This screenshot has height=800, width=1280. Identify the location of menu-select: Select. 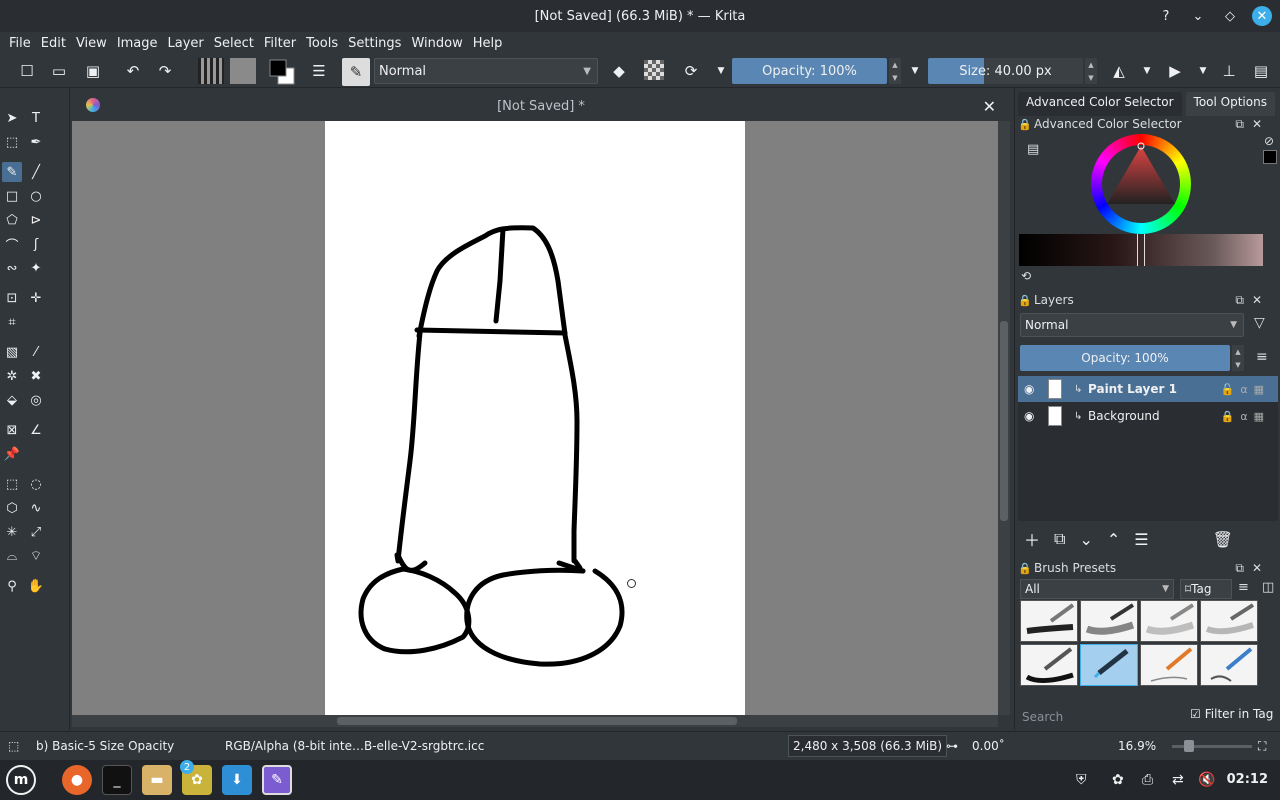
(234, 43).